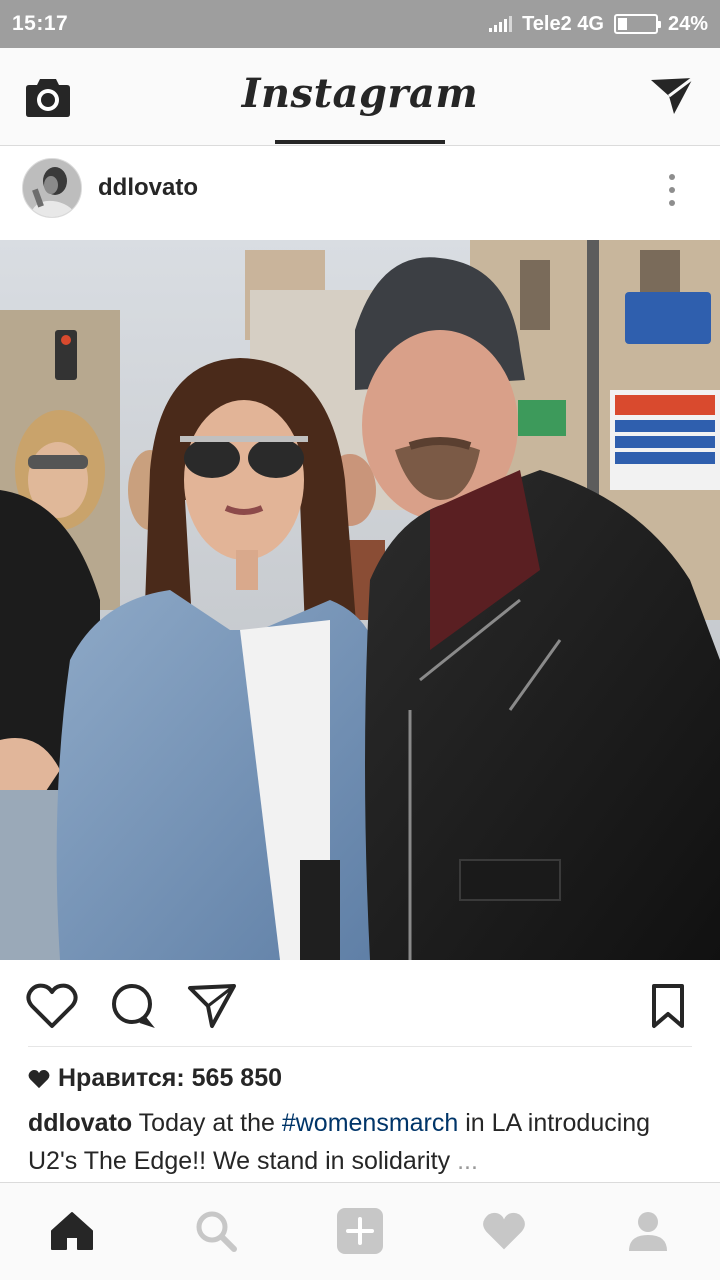  What do you see at coordinates (370, 1123) in the screenshot?
I see `caption-hashtag: #womensmarch` at bounding box center [370, 1123].